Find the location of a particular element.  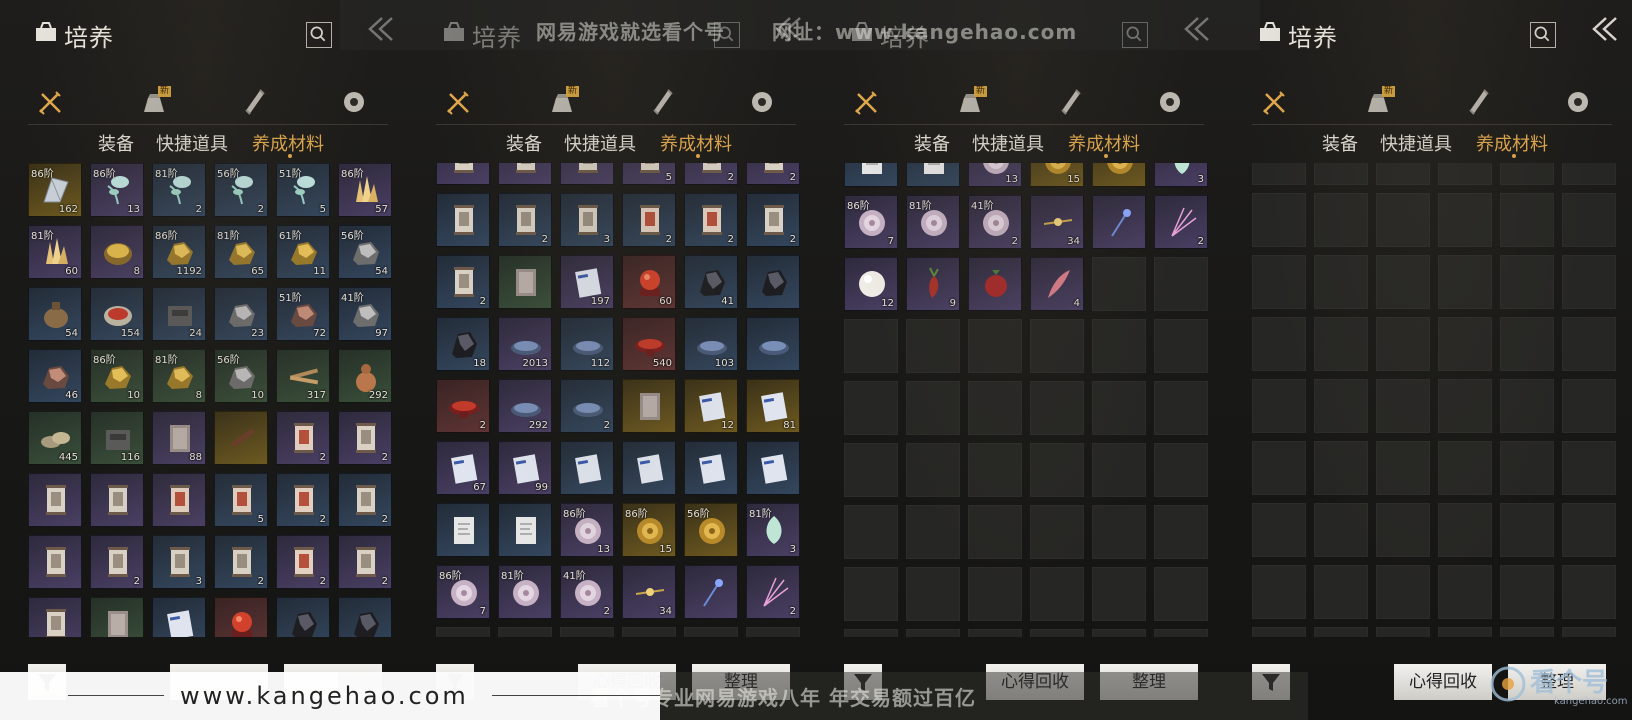

item-slot: 60 is located at coordinates (649, 282).